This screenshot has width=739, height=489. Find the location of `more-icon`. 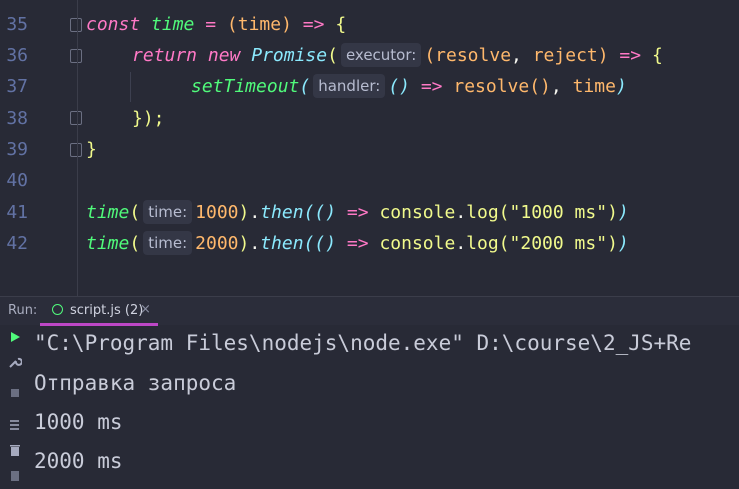

more-icon is located at coordinates (15, 476).